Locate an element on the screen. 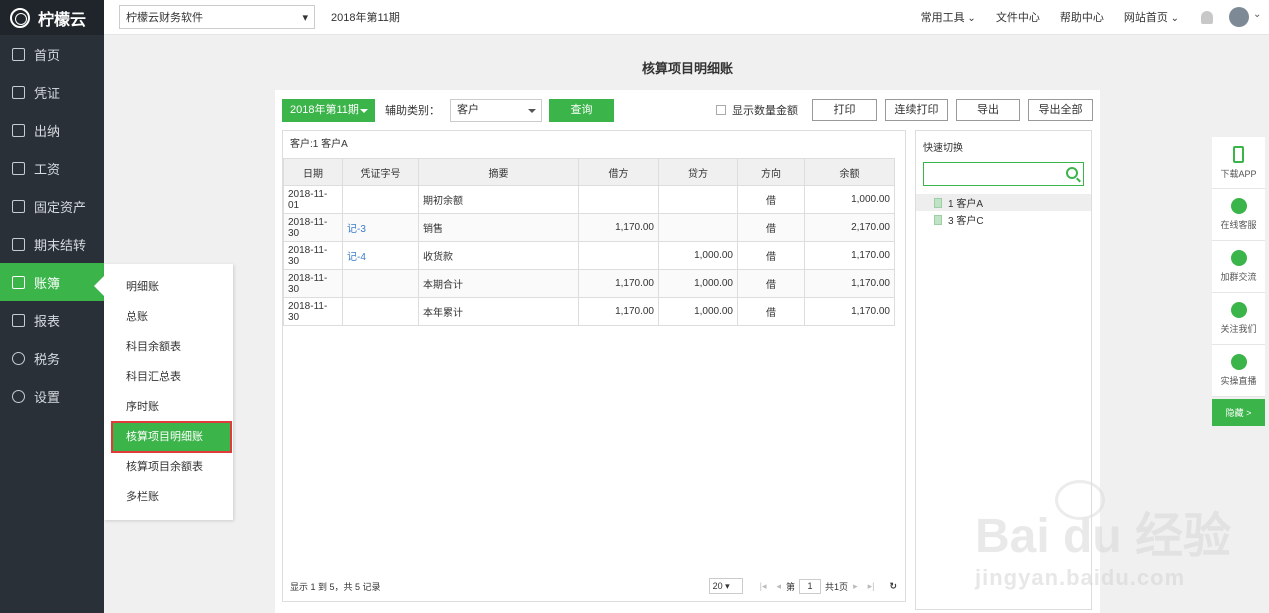  download-app-button: 下载APP is located at coordinates (1238, 163).